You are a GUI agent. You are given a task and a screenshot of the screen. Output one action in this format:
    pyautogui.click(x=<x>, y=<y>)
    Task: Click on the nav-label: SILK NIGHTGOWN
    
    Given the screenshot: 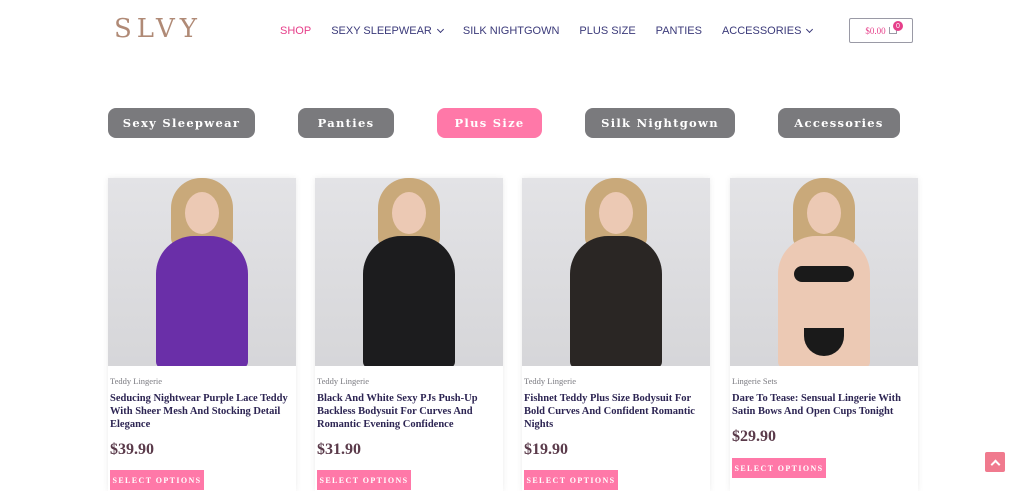 What is the action you would take?
    pyautogui.click(x=511, y=31)
    